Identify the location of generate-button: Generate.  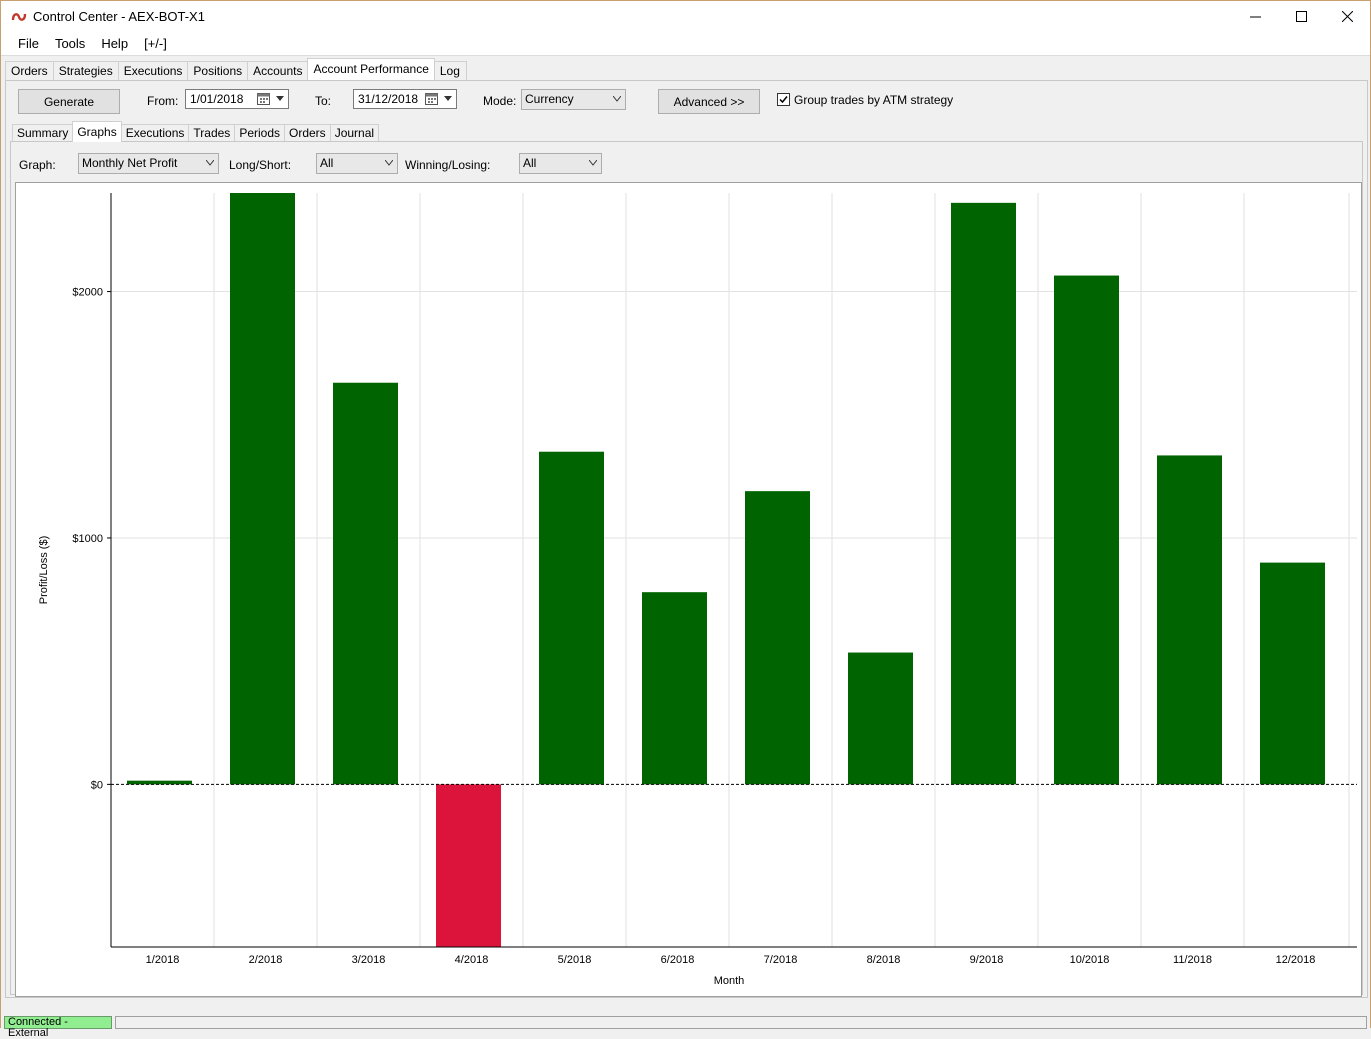
(69, 101).